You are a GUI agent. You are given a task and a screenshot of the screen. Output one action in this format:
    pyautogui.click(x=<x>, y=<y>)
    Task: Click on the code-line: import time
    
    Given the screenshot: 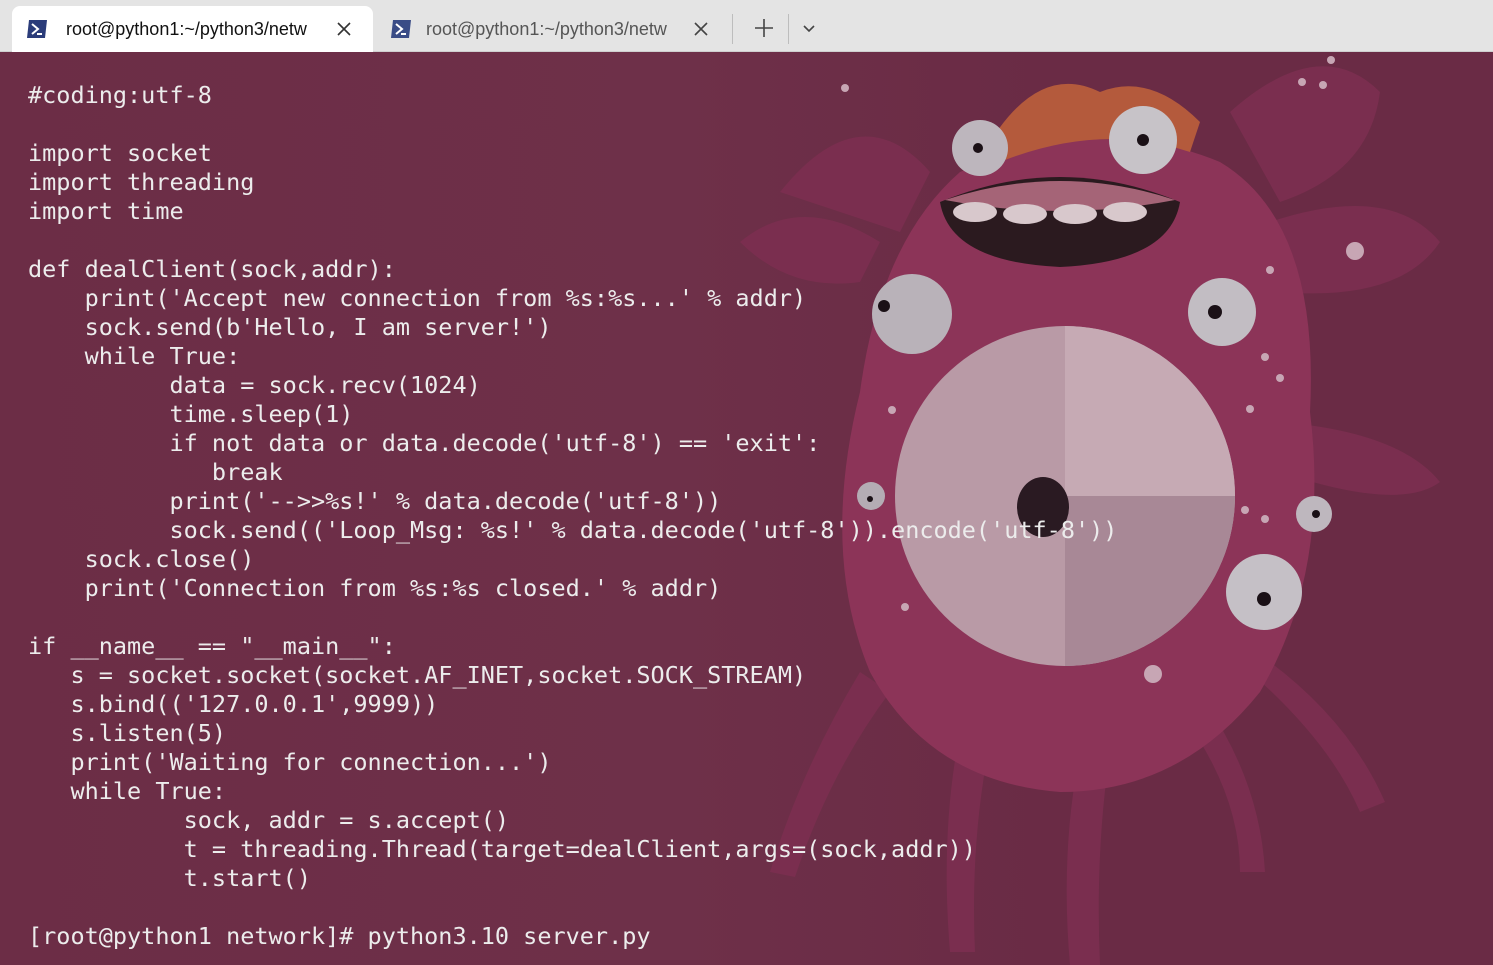 What is the action you would take?
    pyautogui.click(x=106, y=211)
    